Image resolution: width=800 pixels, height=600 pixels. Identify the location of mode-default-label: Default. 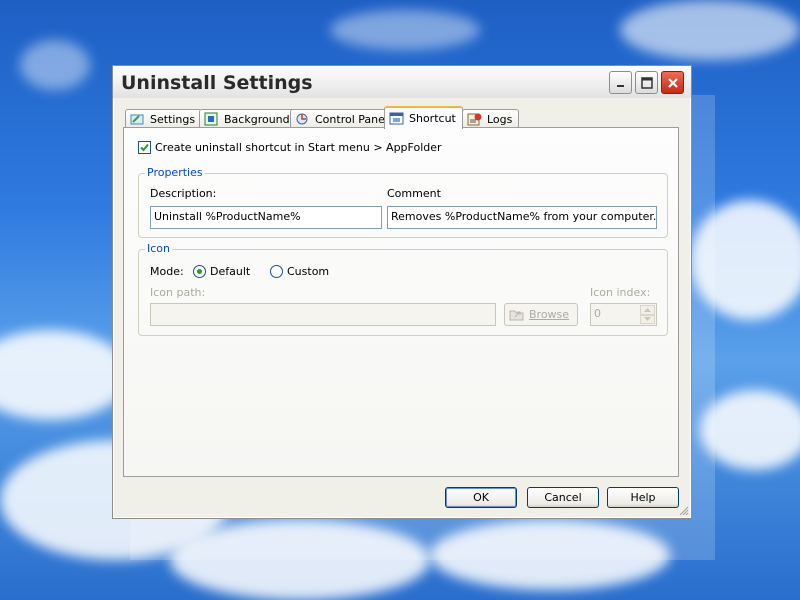
(230, 271).